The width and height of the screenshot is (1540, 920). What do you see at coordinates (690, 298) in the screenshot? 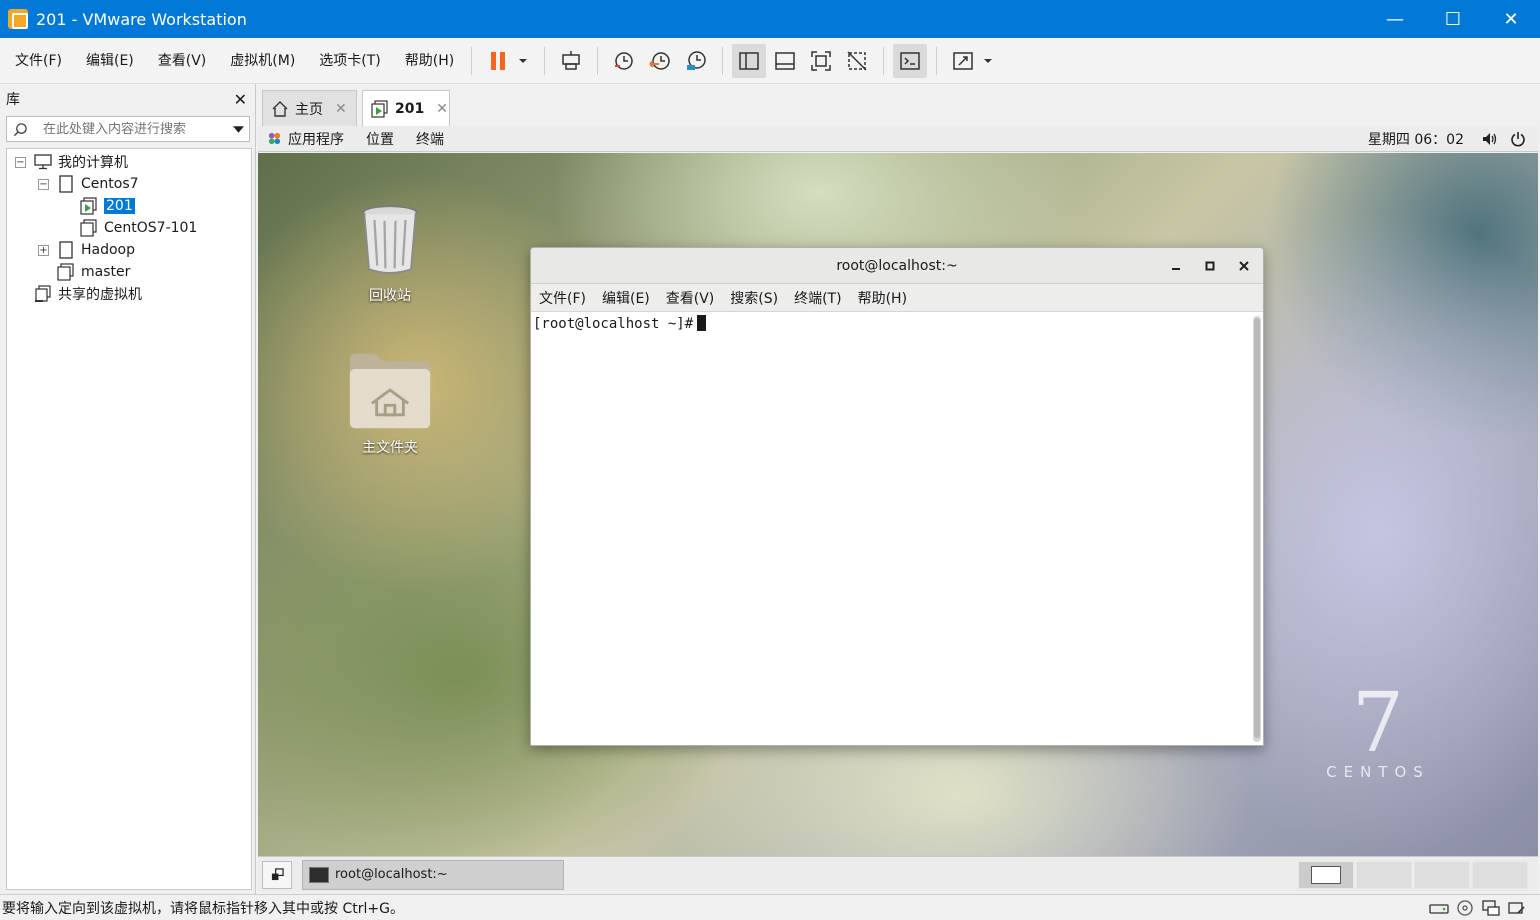
I see `terminal-menu-view: 查看(V)` at bounding box center [690, 298].